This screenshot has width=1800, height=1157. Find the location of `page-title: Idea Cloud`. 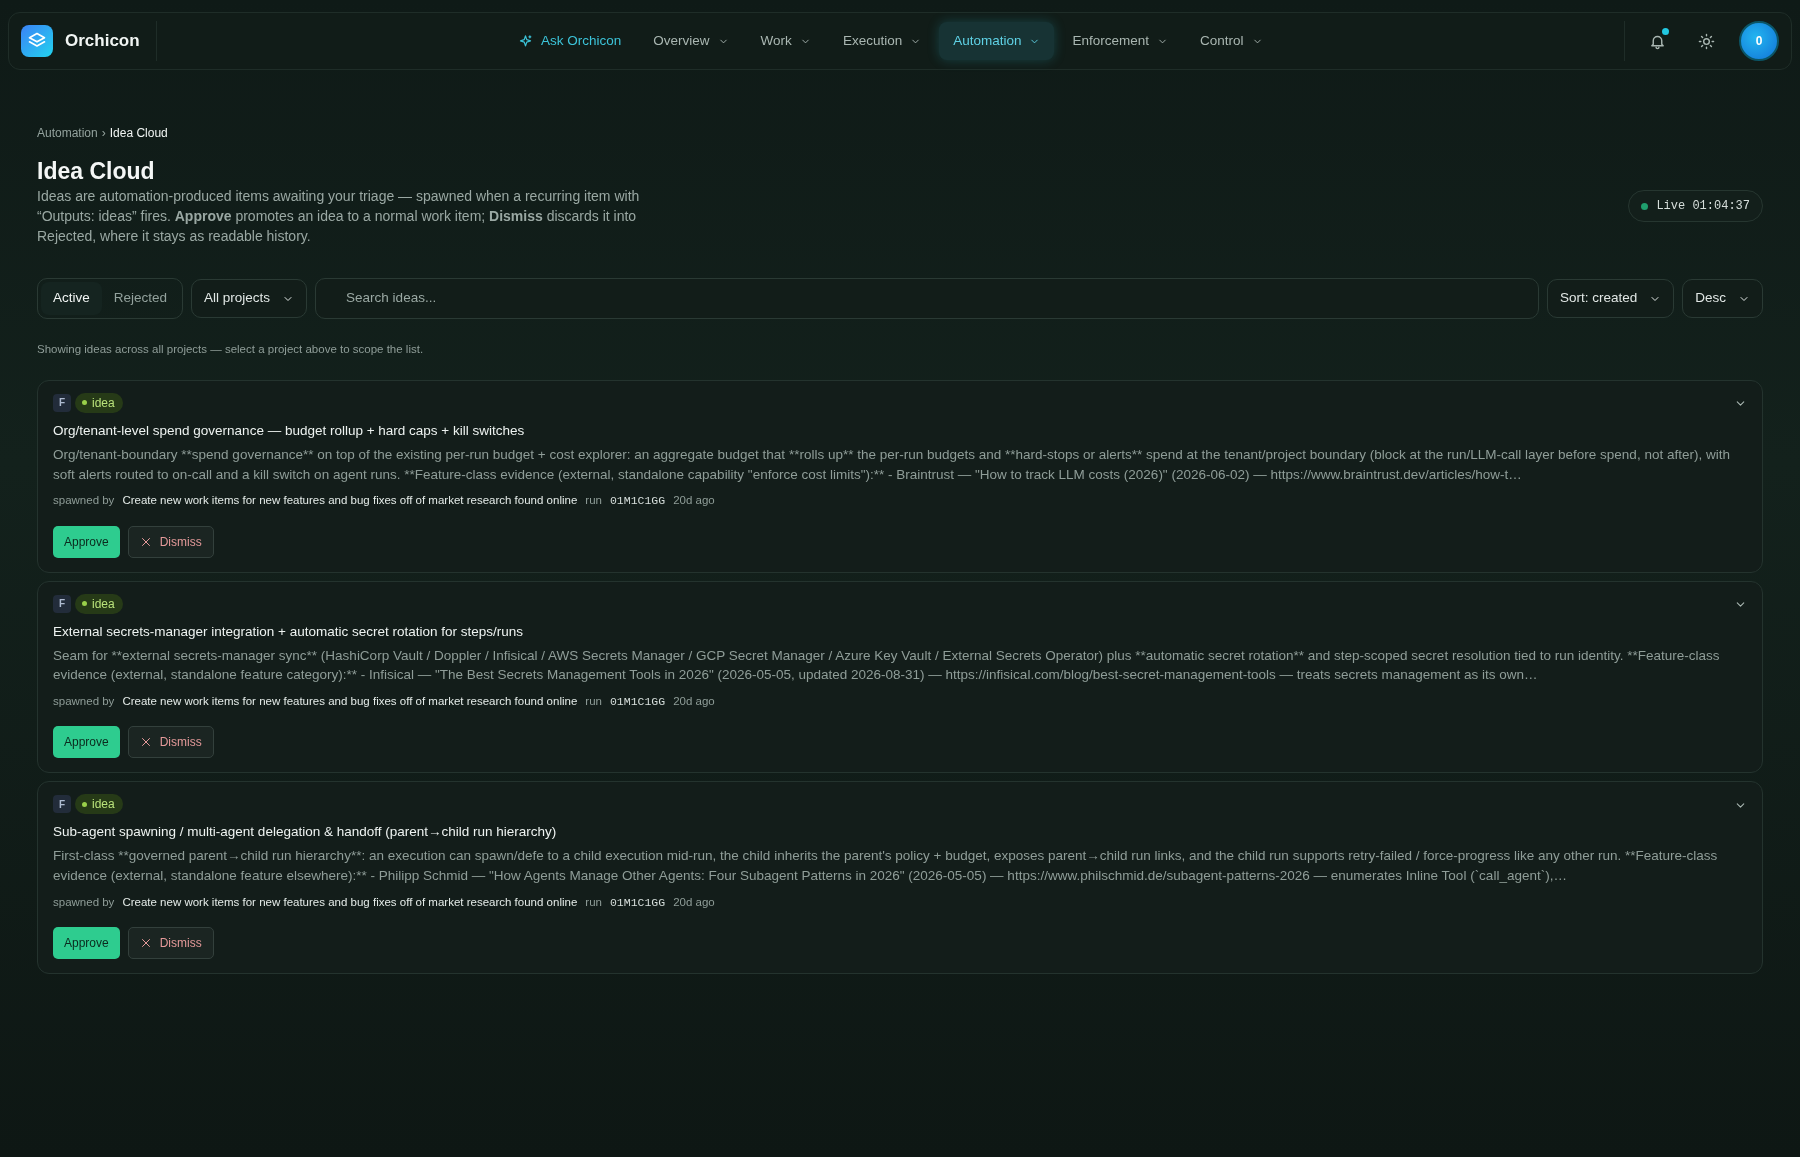

page-title: Idea Cloud is located at coordinates (96, 172).